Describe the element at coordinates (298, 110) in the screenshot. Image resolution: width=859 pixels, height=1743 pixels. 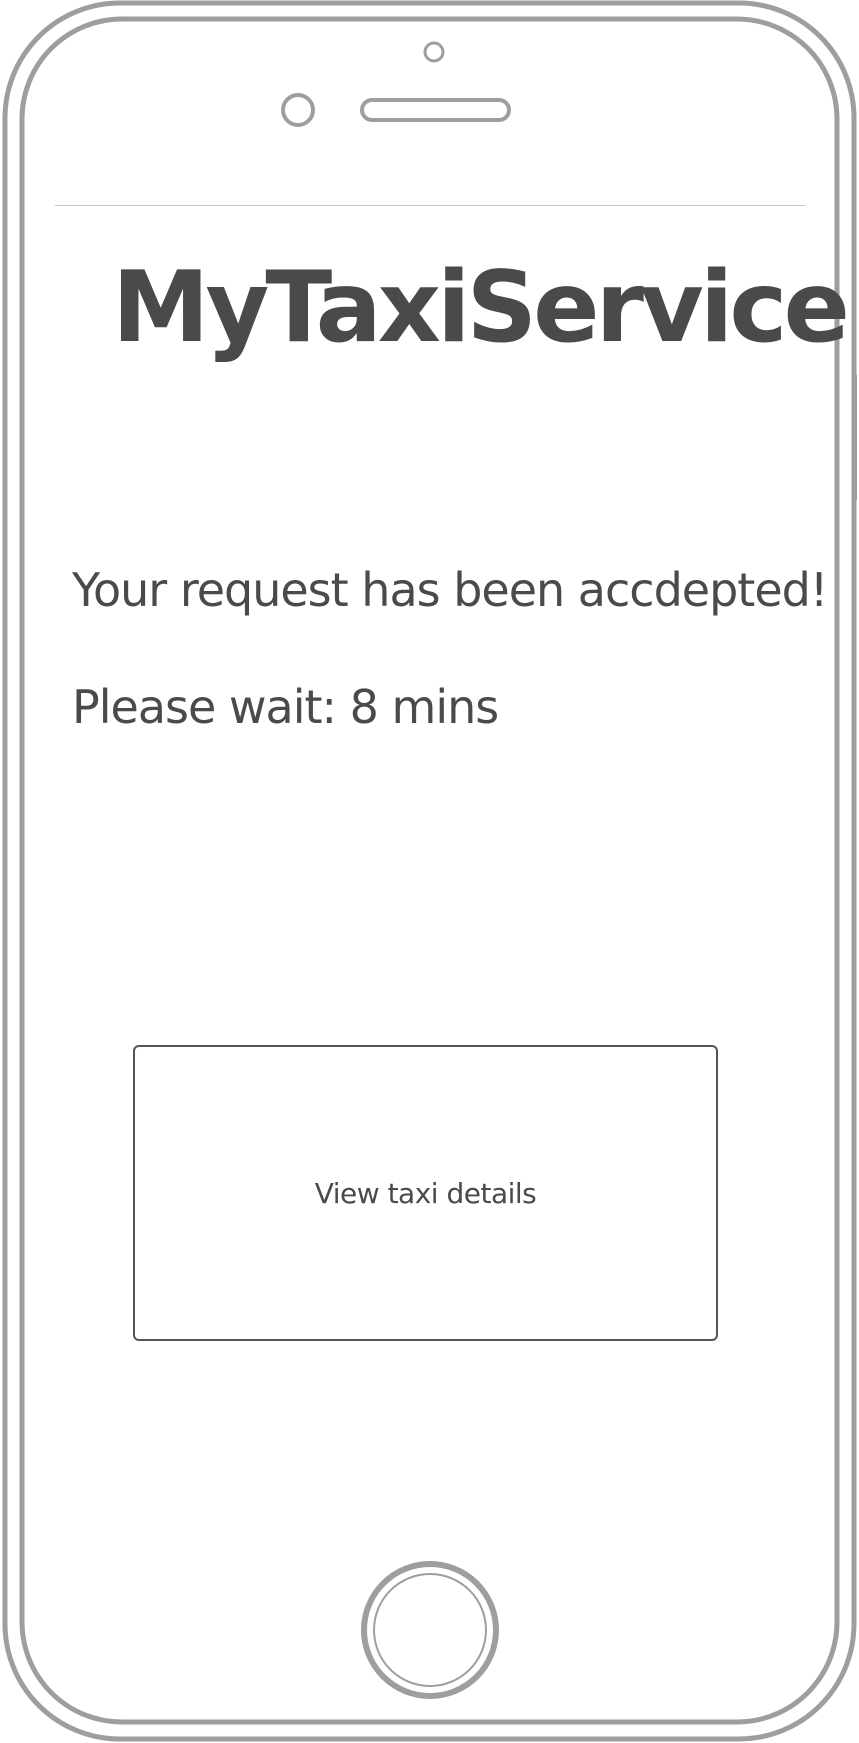
I see `camera-icon` at that location.